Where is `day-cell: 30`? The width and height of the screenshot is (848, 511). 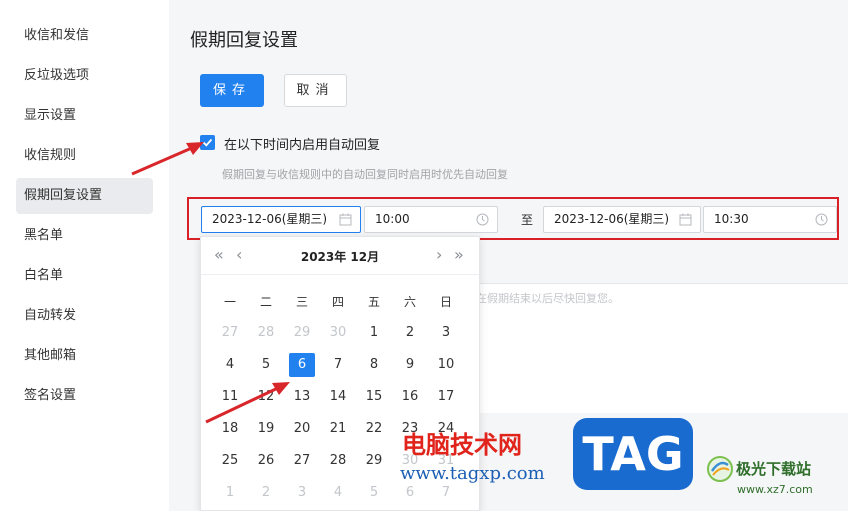
day-cell: 30 is located at coordinates (338, 333).